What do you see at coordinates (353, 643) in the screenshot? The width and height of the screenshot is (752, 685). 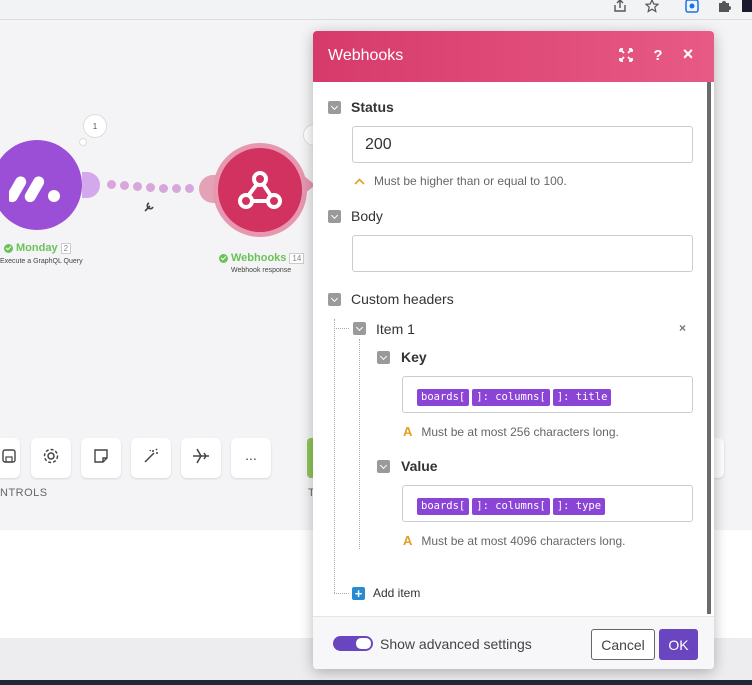 I see `advanced-settings-toggle` at bounding box center [353, 643].